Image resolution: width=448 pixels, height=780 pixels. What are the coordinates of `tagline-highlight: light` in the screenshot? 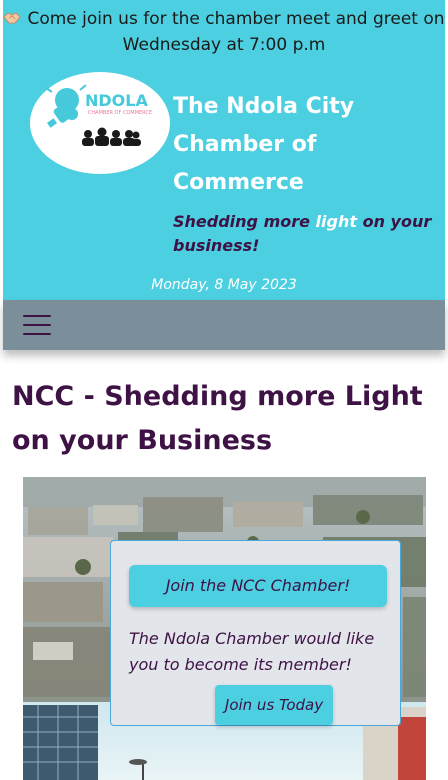 It's located at (336, 221).